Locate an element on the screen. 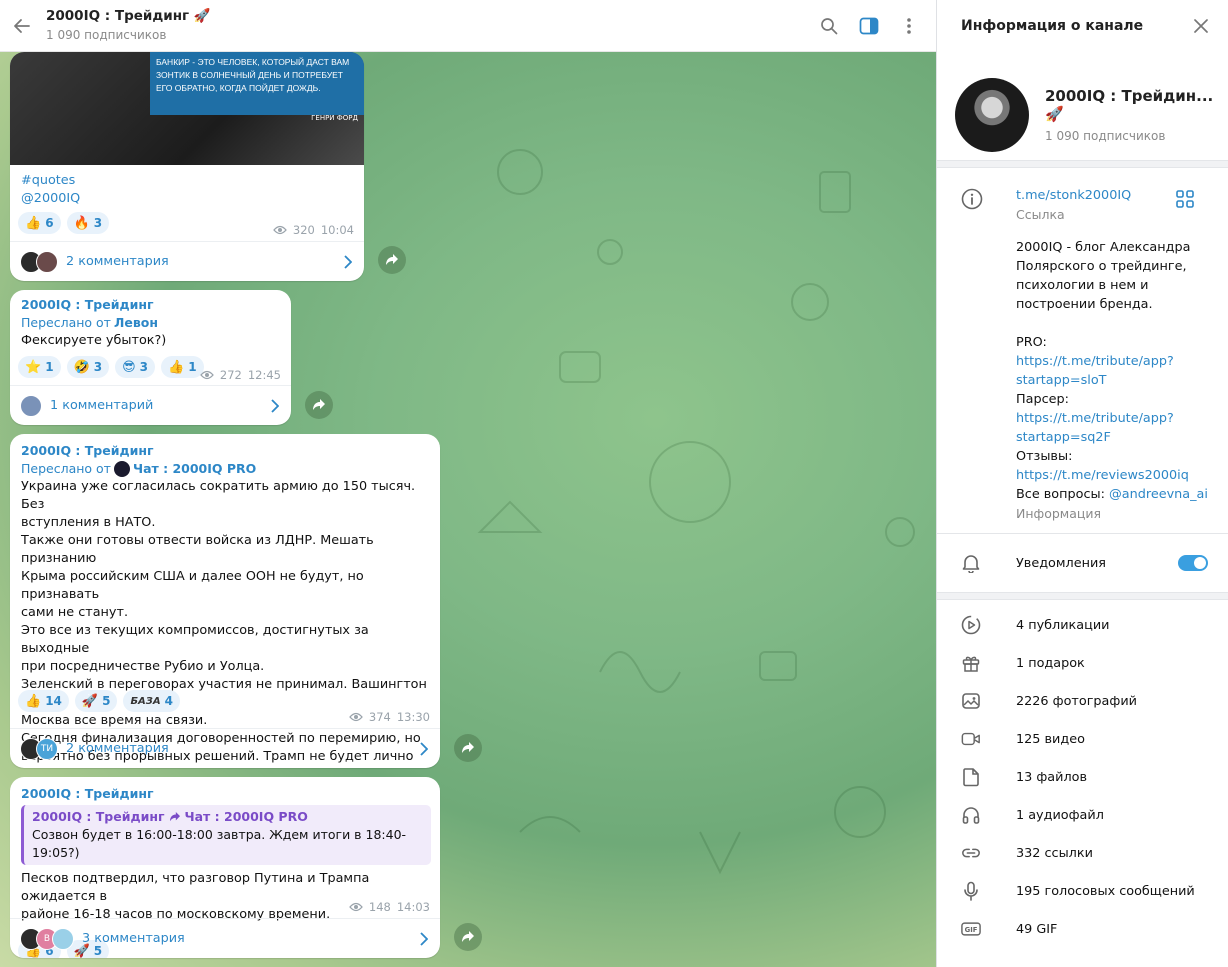 The height and width of the screenshot is (967, 1228). message-time: 10:04 is located at coordinates (337, 230).